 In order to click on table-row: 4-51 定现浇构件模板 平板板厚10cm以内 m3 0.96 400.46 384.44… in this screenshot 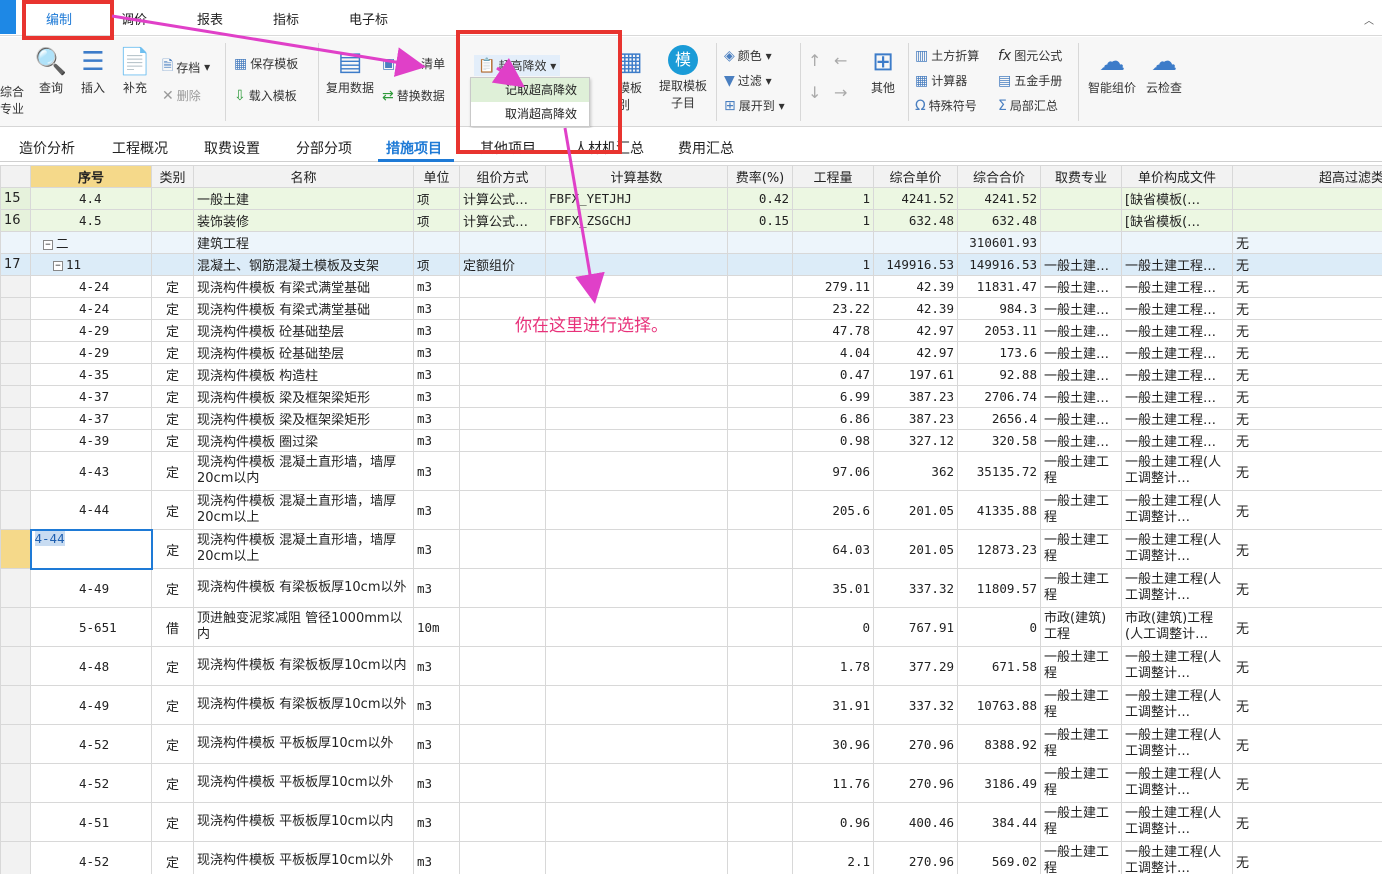, I will do `click(691, 822)`.